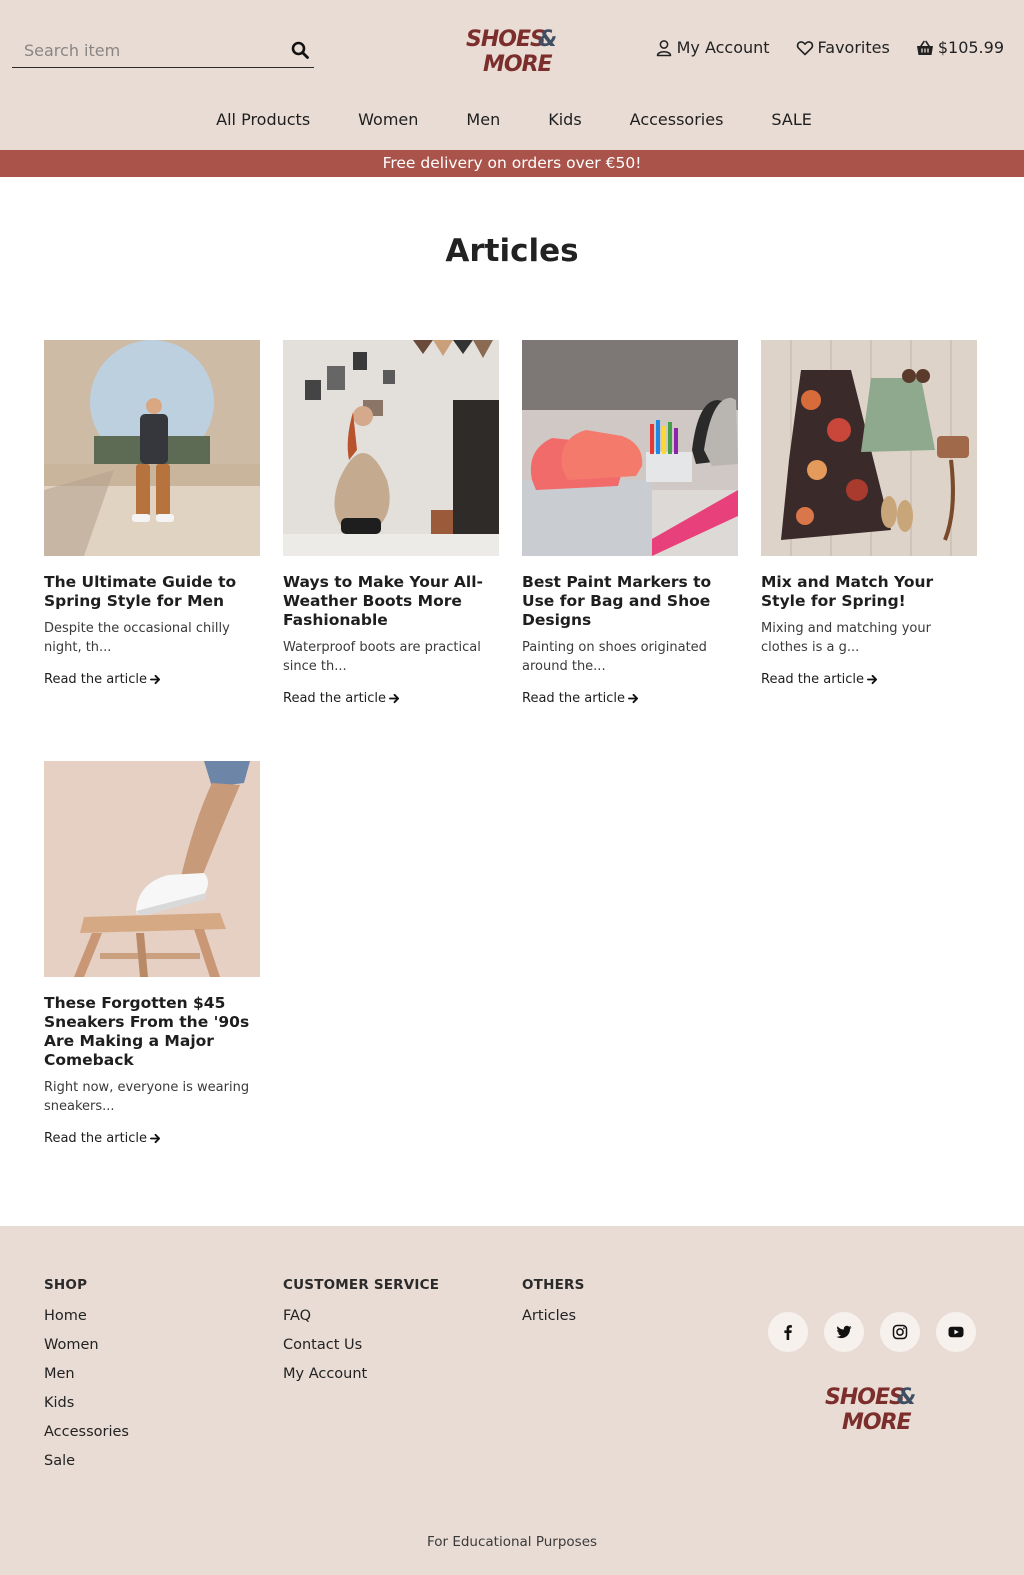 The image size is (1024, 1575). I want to click on promo-banner: Free delivery on orders over €50!, so click(512, 163).